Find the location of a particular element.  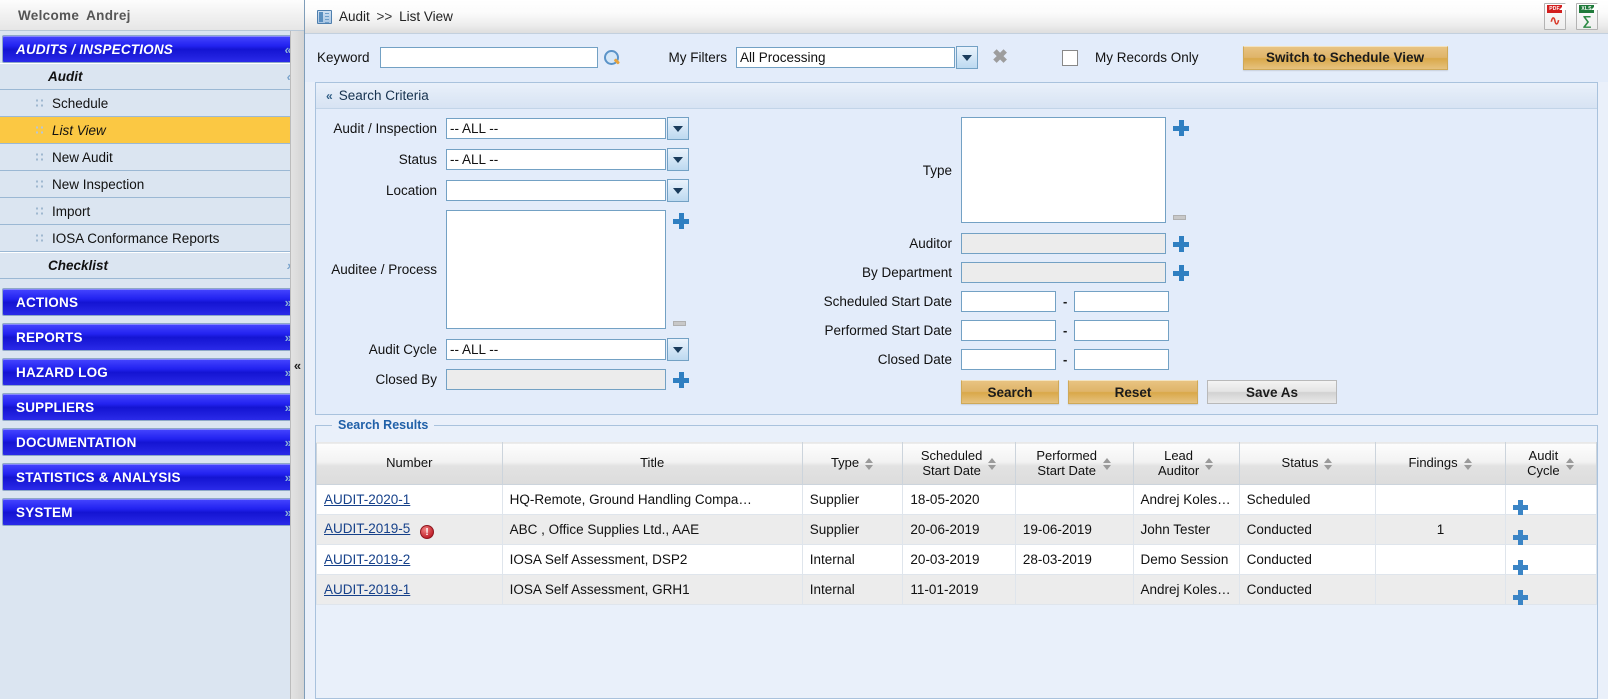

sidebar-group-hazard-log: HAZARD LOG » is located at coordinates (152, 372).